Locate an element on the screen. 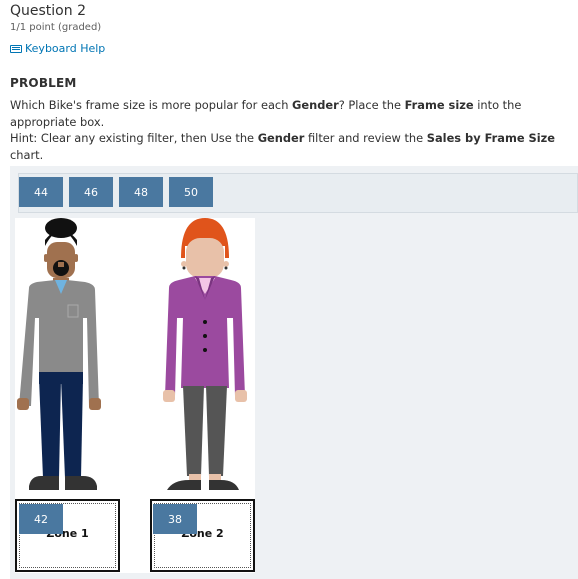  draggable-item-46: 46 is located at coordinates (91, 192).